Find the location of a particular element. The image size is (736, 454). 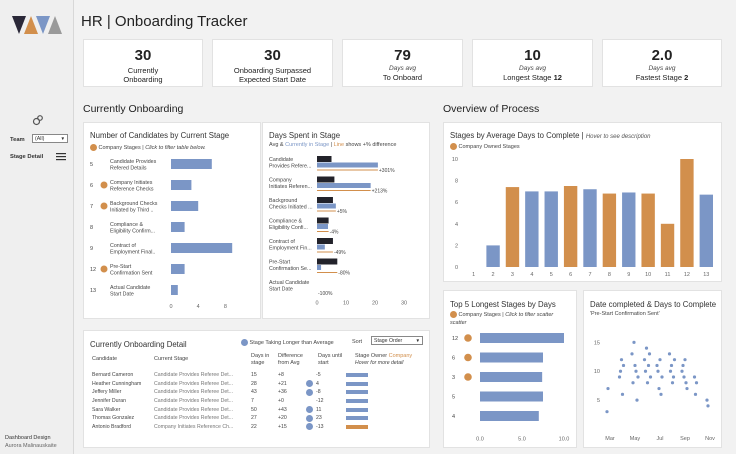

stages-avg-chart: 02468101 2 3 4 5 6 7 8 9 10 11 12 13 is located at coordinates (582, 216).